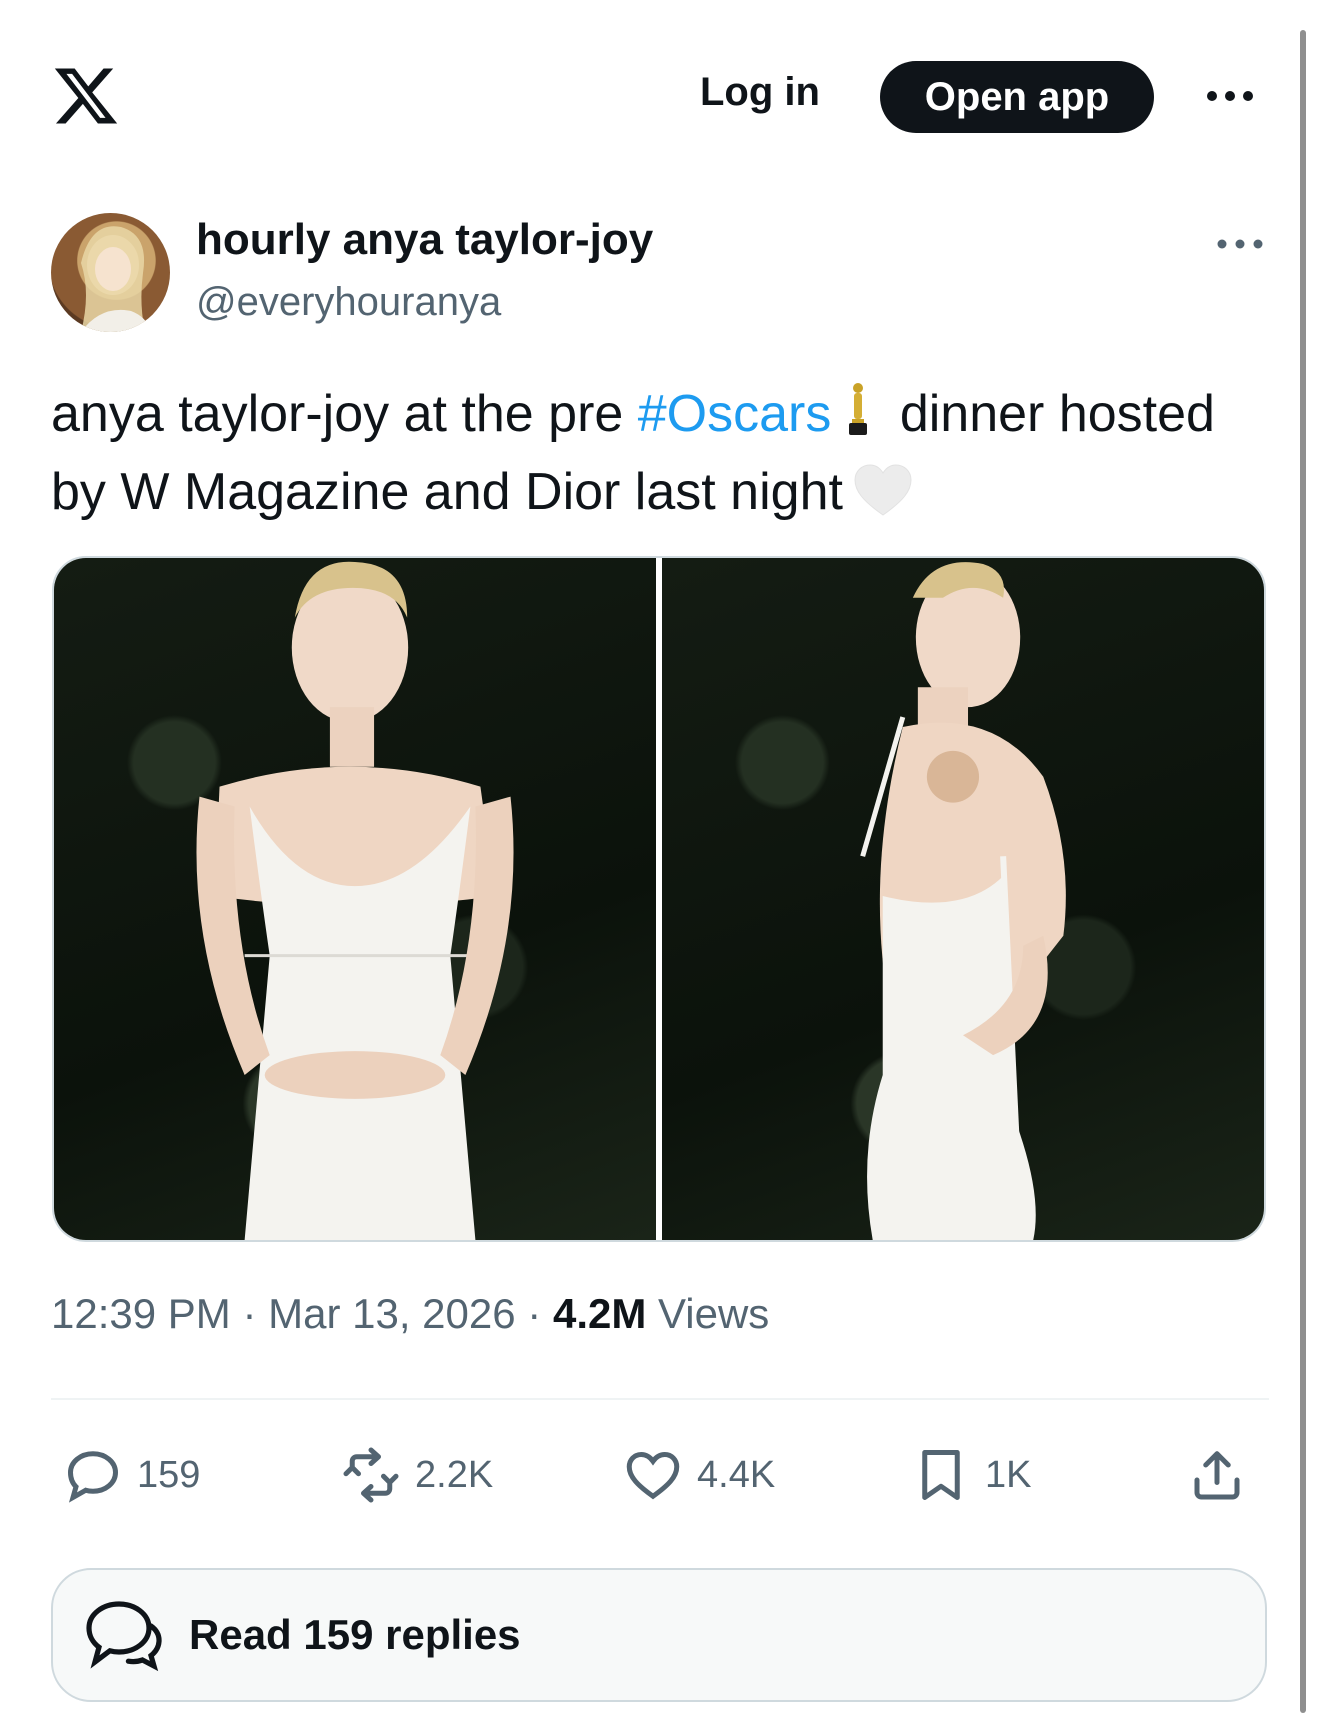 The height and width of the screenshot is (1713, 1320). Describe the element at coordinates (371, 1475) in the screenshot. I see `repost-icon` at that location.